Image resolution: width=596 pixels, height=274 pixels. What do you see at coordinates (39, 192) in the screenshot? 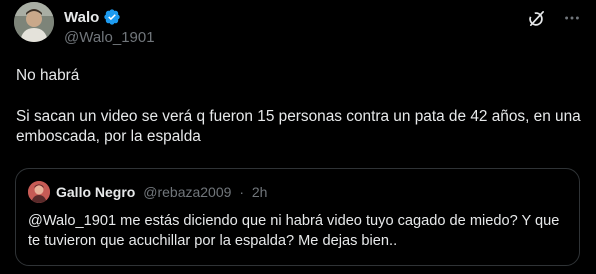
I see `quote-avatar` at bounding box center [39, 192].